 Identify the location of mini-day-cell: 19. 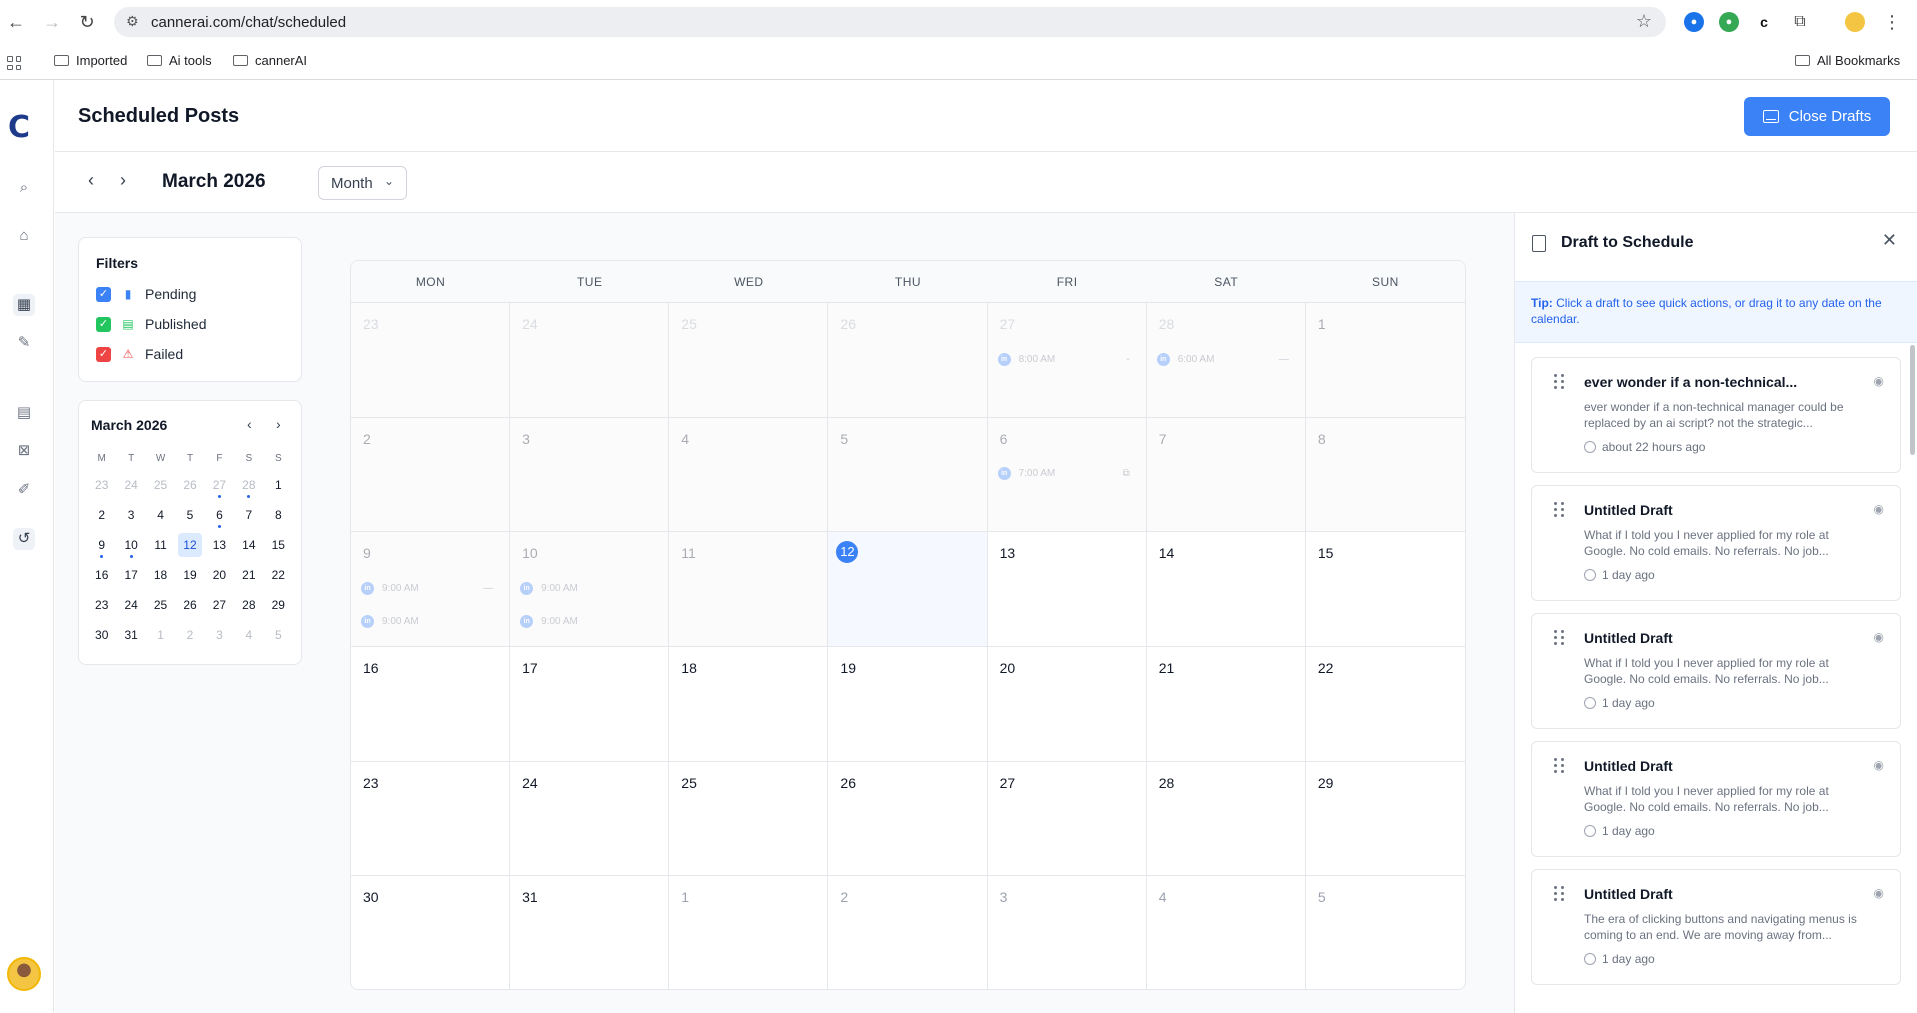
(189, 578).